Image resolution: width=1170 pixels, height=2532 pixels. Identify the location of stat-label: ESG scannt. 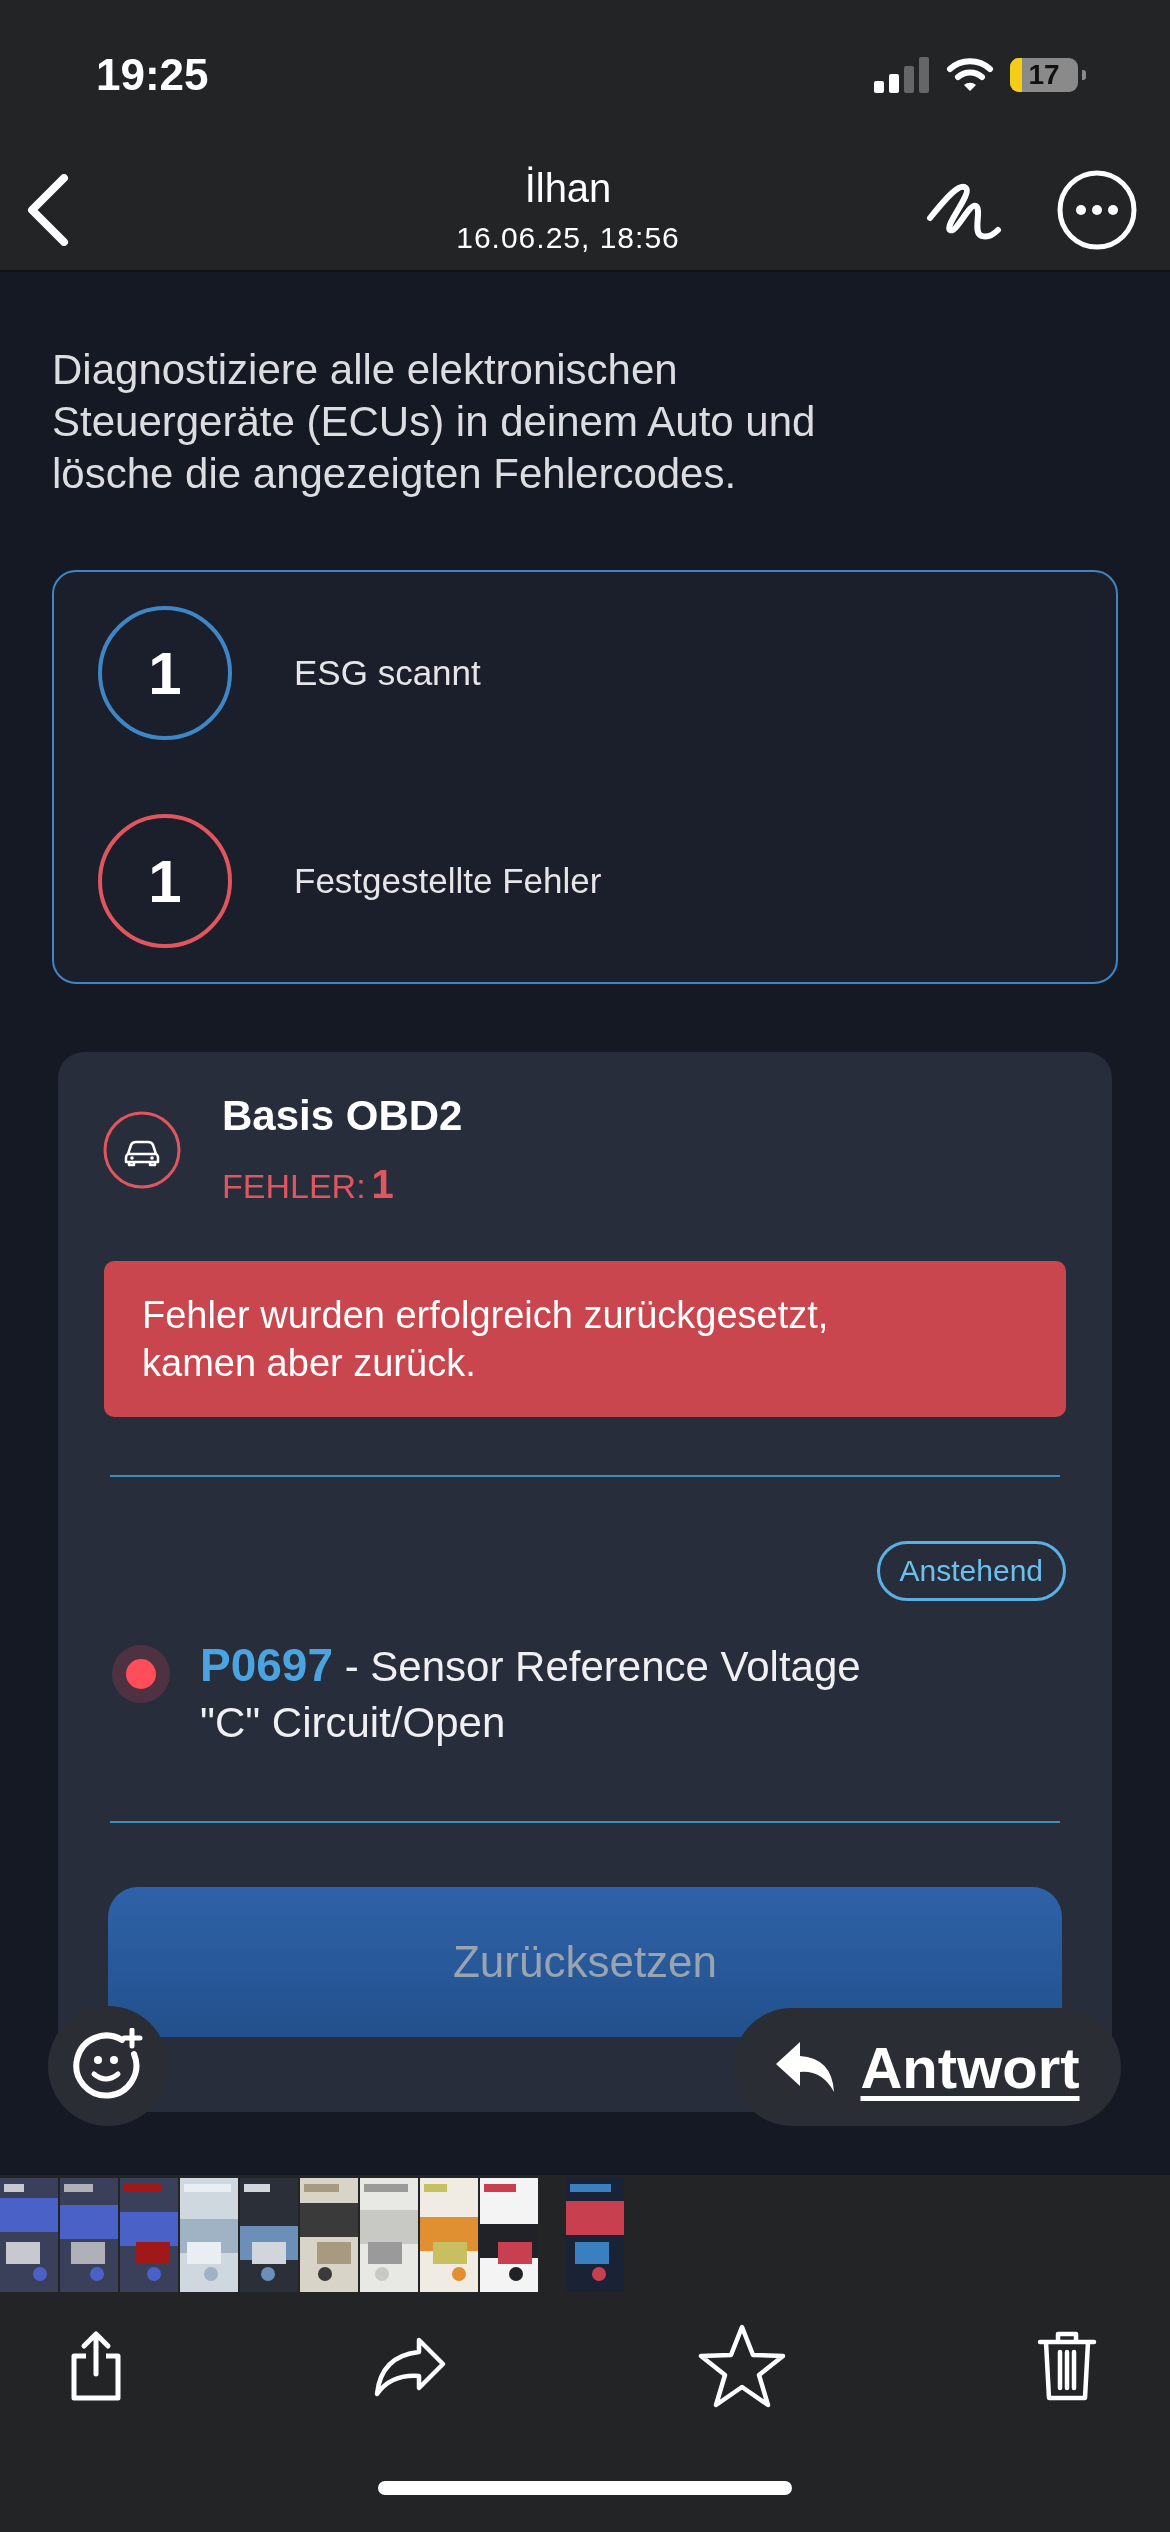
(387, 673).